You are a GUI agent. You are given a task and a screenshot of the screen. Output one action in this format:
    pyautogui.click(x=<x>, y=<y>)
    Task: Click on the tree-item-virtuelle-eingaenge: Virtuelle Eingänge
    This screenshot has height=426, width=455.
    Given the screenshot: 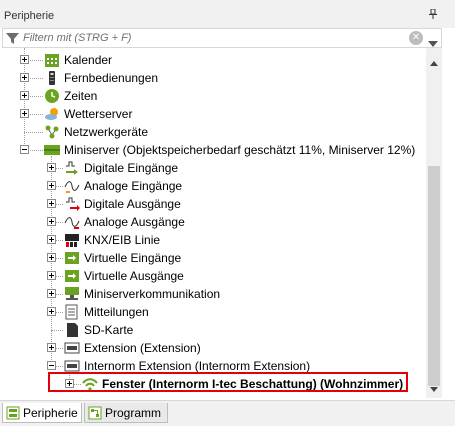 What is the action you would take?
    pyautogui.click(x=214, y=258)
    